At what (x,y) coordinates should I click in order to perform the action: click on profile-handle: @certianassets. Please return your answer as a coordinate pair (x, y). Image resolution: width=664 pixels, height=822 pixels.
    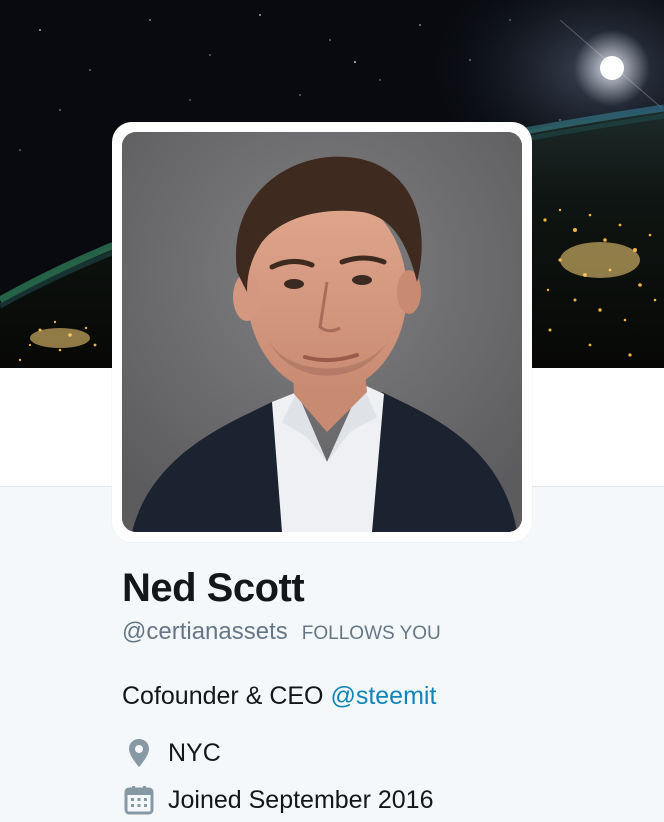
    Looking at the image, I should click on (205, 632).